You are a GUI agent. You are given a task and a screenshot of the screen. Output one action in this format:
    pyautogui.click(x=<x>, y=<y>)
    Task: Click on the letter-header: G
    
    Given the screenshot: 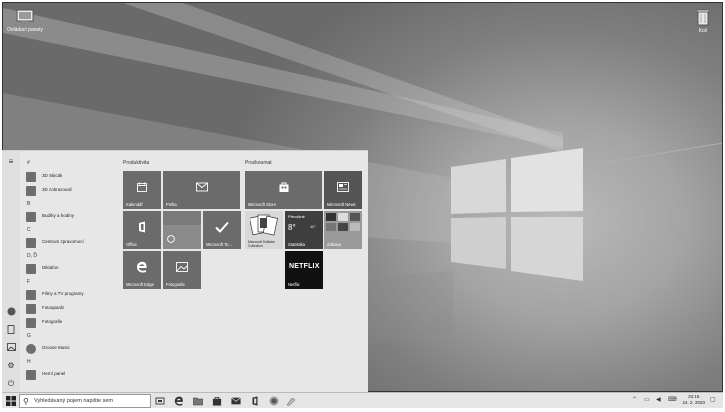 What is the action you would take?
    pyautogui.click(x=29, y=336)
    